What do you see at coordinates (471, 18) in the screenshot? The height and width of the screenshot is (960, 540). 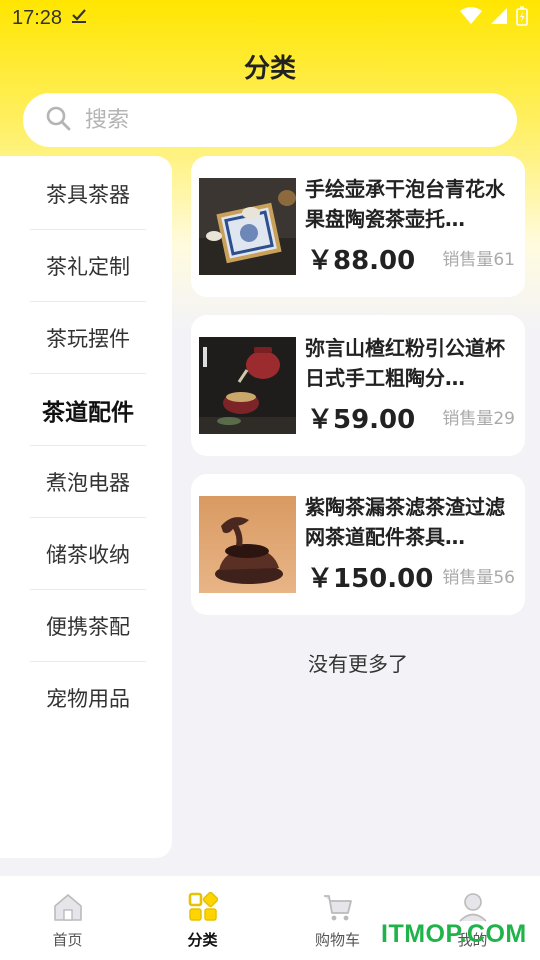 I see `wifi-icon` at bounding box center [471, 18].